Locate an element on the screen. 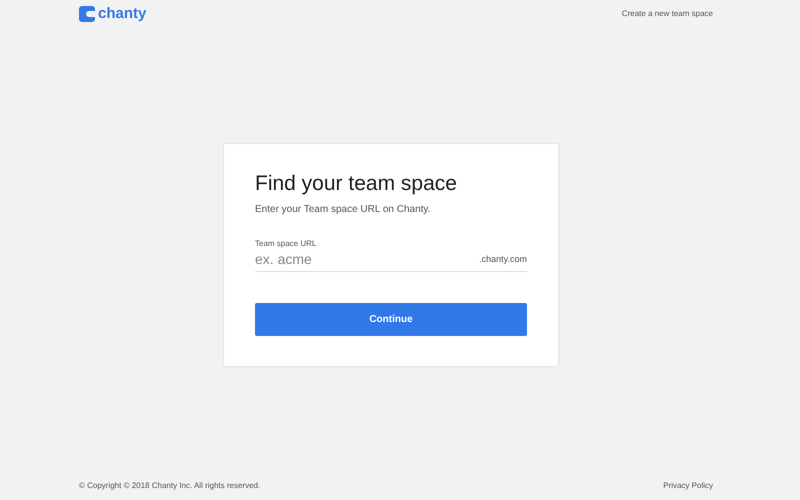  domain-suffix: .chanty.com is located at coordinates (503, 259).